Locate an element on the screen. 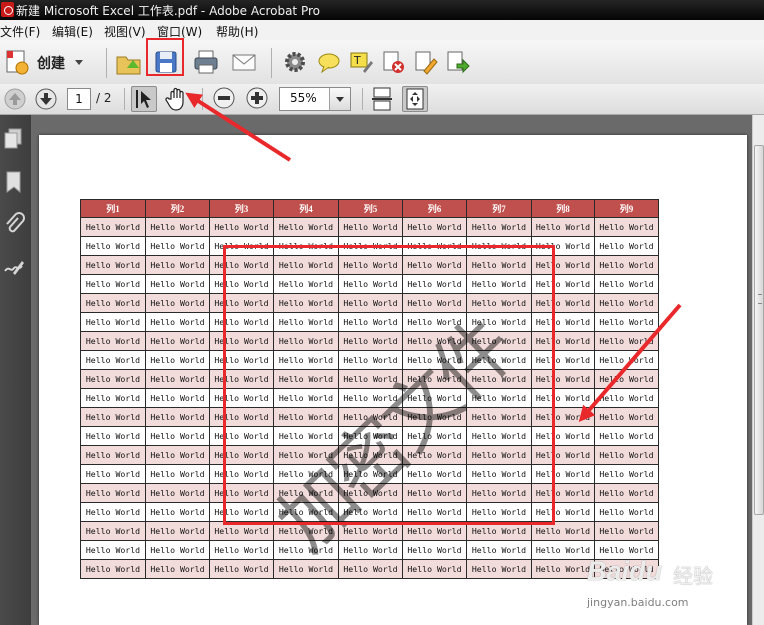  create-pdf-icon is located at coordinates (17, 62).